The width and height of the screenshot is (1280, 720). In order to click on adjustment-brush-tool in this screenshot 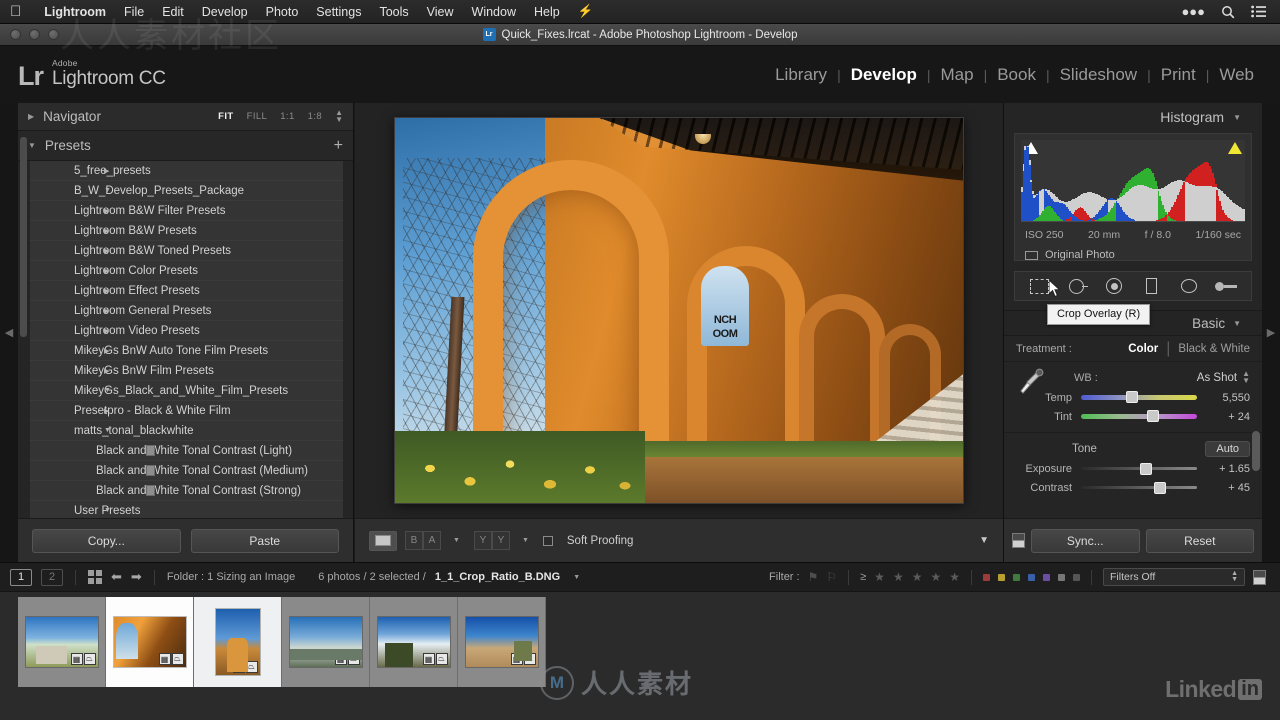, I will do `click(1226, 286)`.